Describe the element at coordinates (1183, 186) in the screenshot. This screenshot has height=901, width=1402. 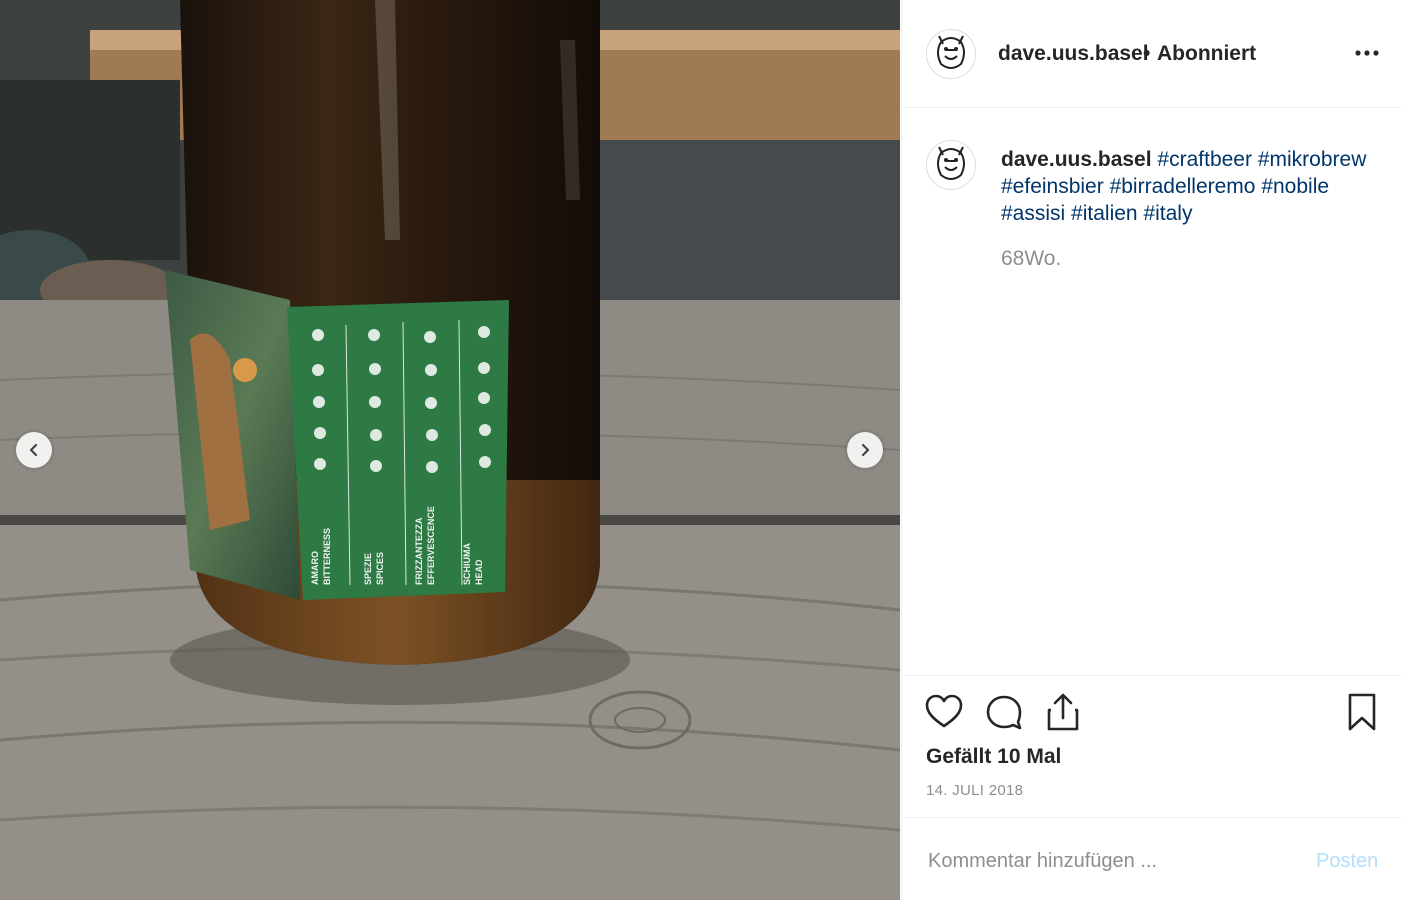
I see `hashtag-link: #birradelleremo` at that location.